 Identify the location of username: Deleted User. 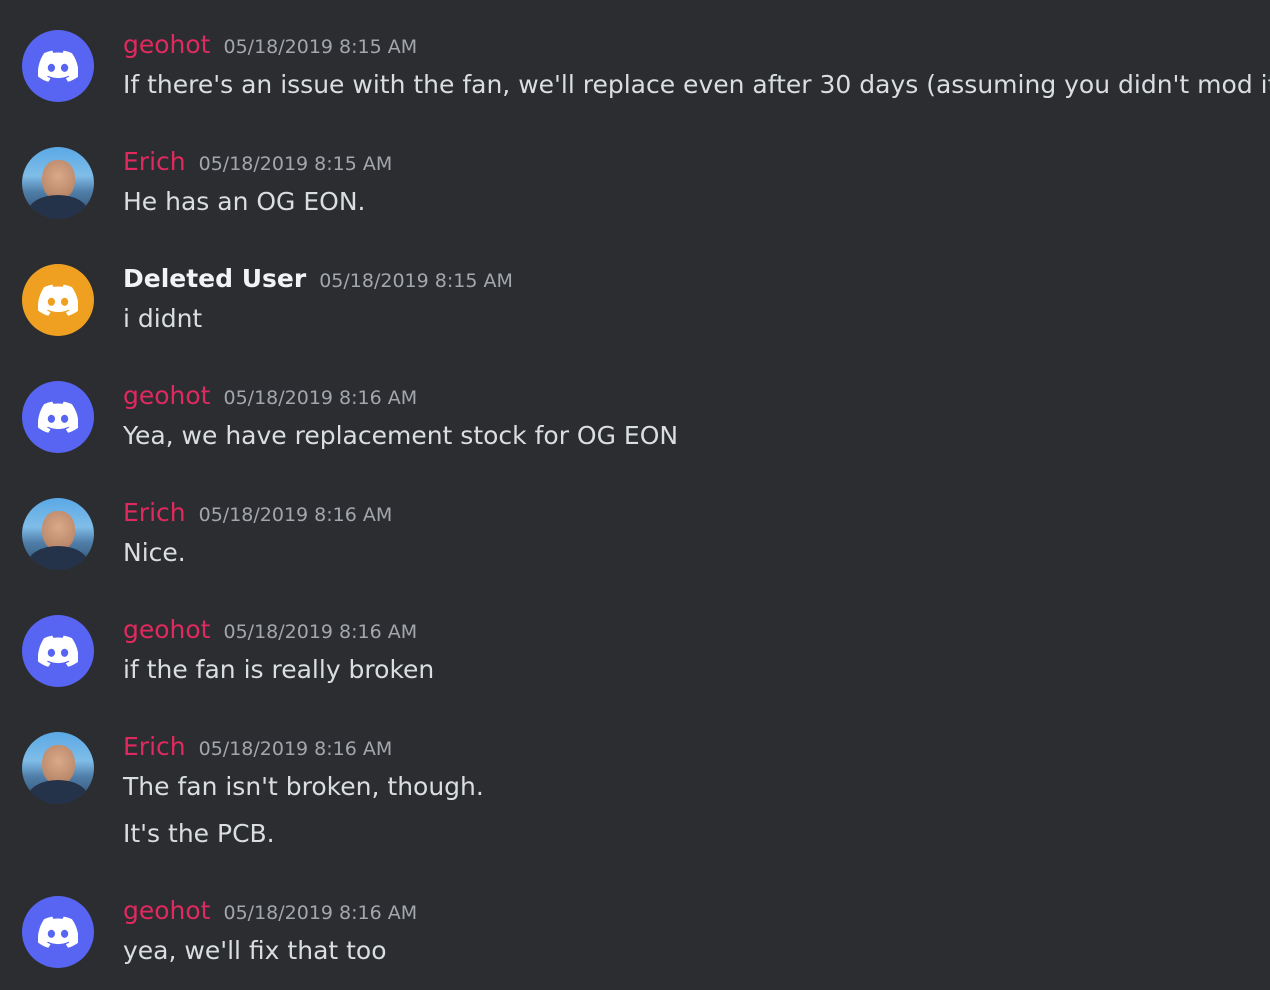
(214, 278).